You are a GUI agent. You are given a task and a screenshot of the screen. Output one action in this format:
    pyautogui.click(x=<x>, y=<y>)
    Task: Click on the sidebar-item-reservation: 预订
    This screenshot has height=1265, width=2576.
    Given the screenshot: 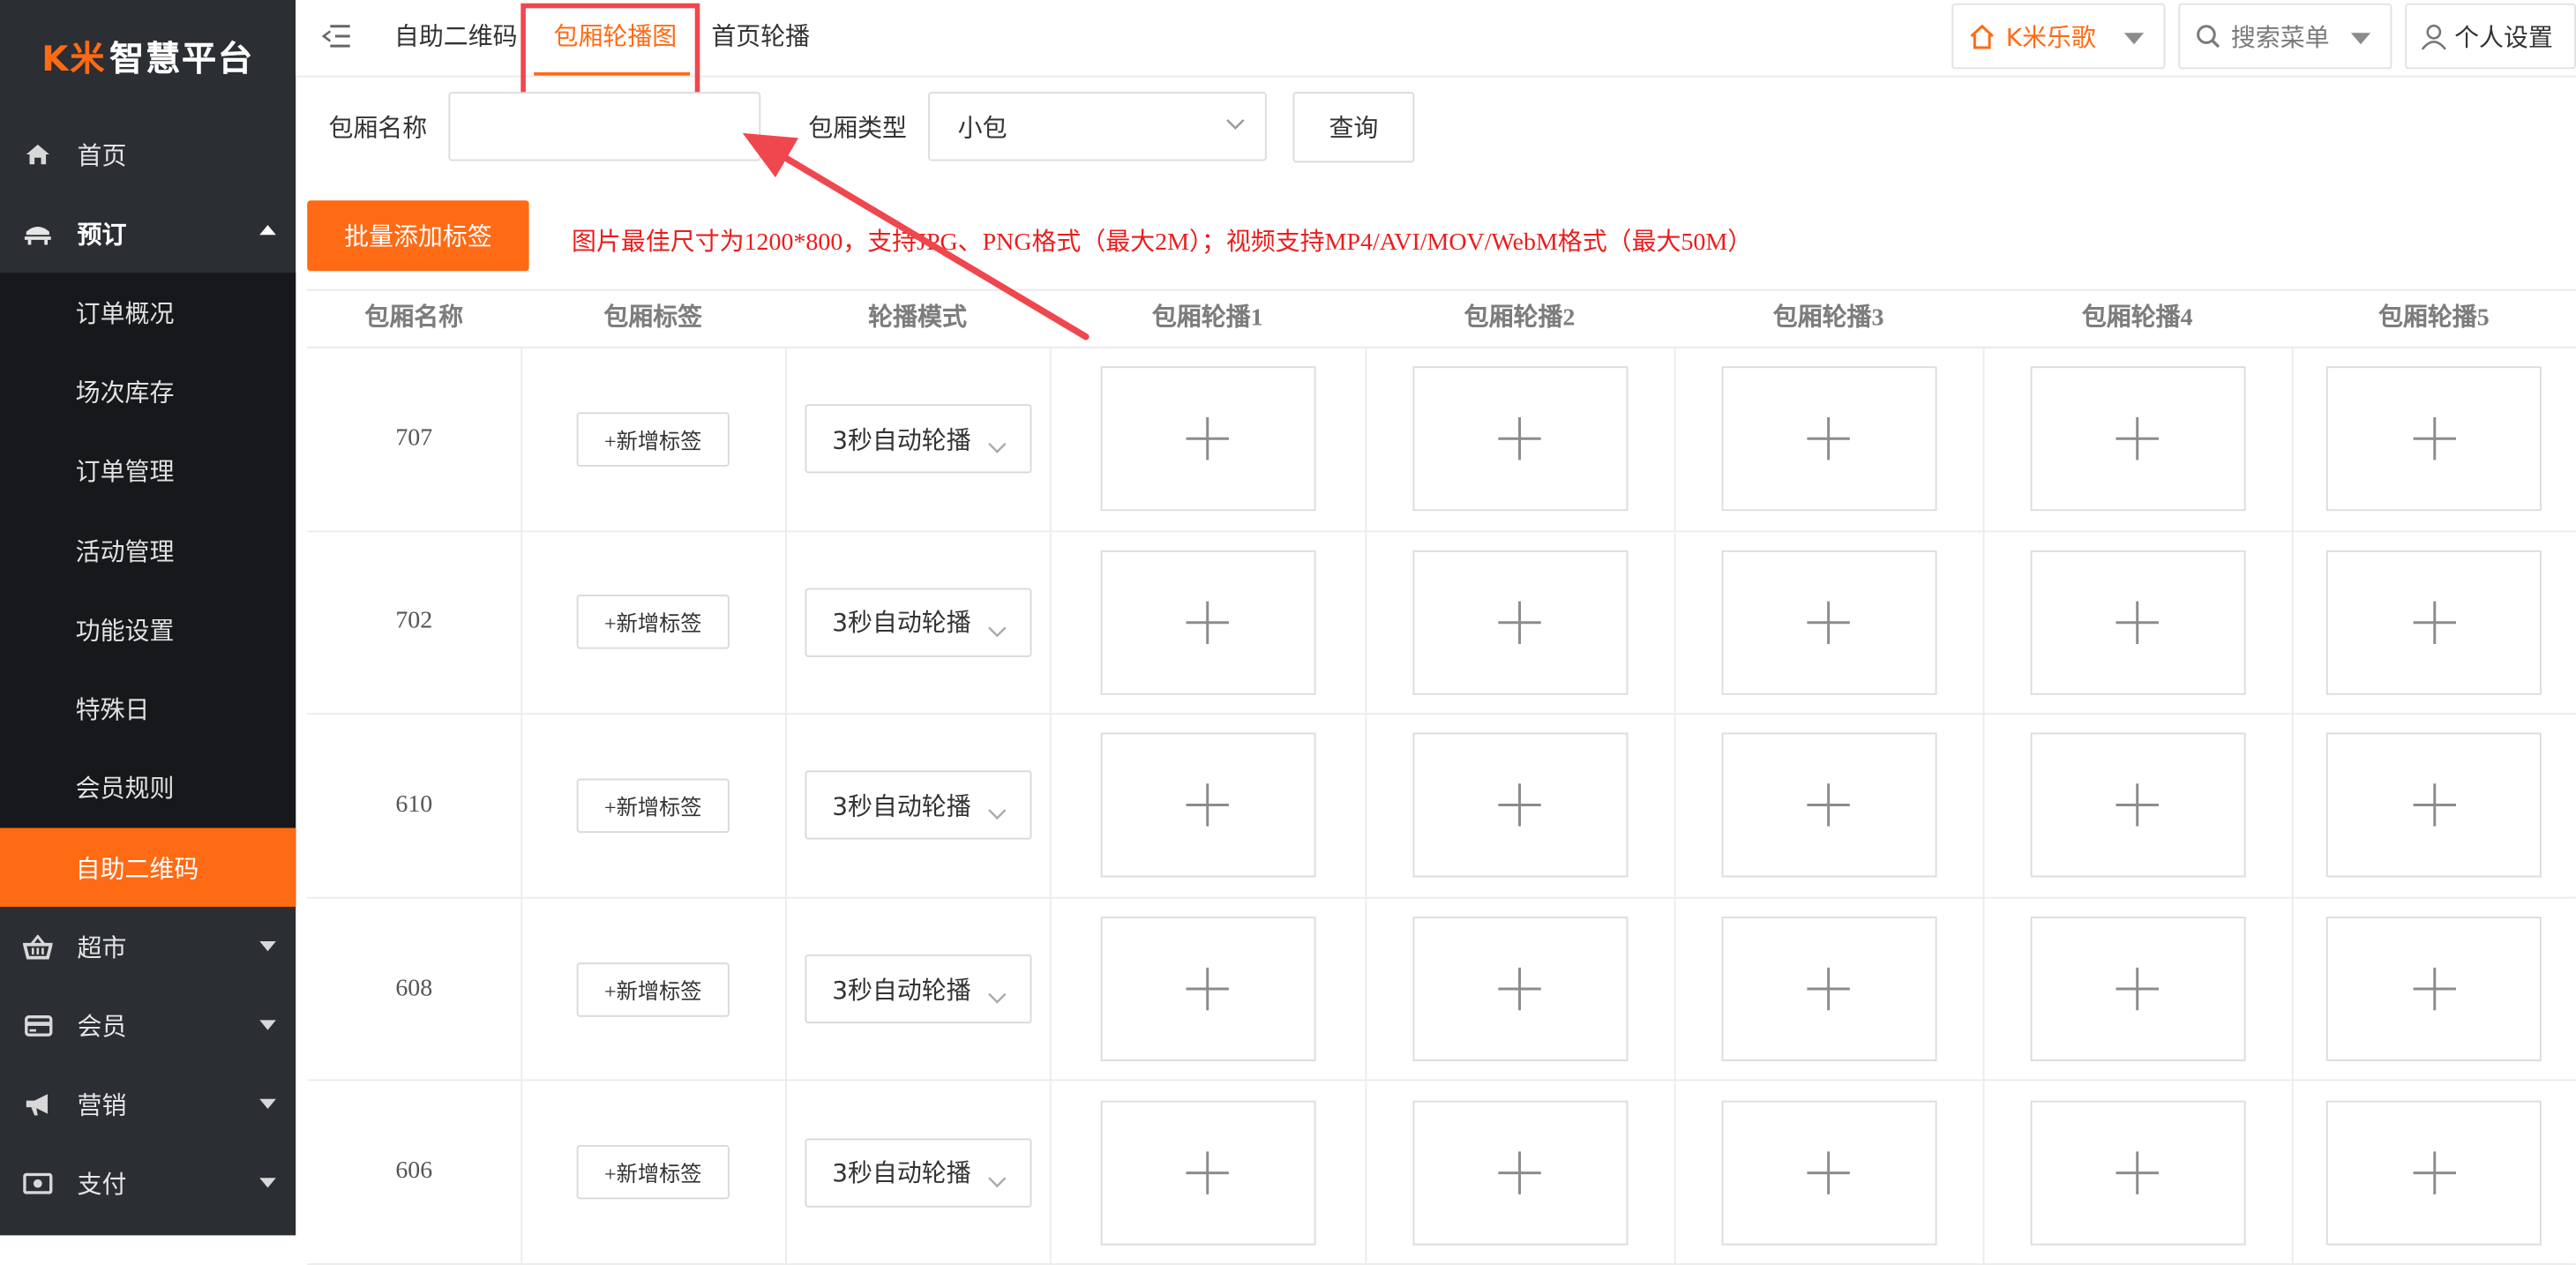 What is the action you would take?
    pyautogui.click(x=148, y=233)
    